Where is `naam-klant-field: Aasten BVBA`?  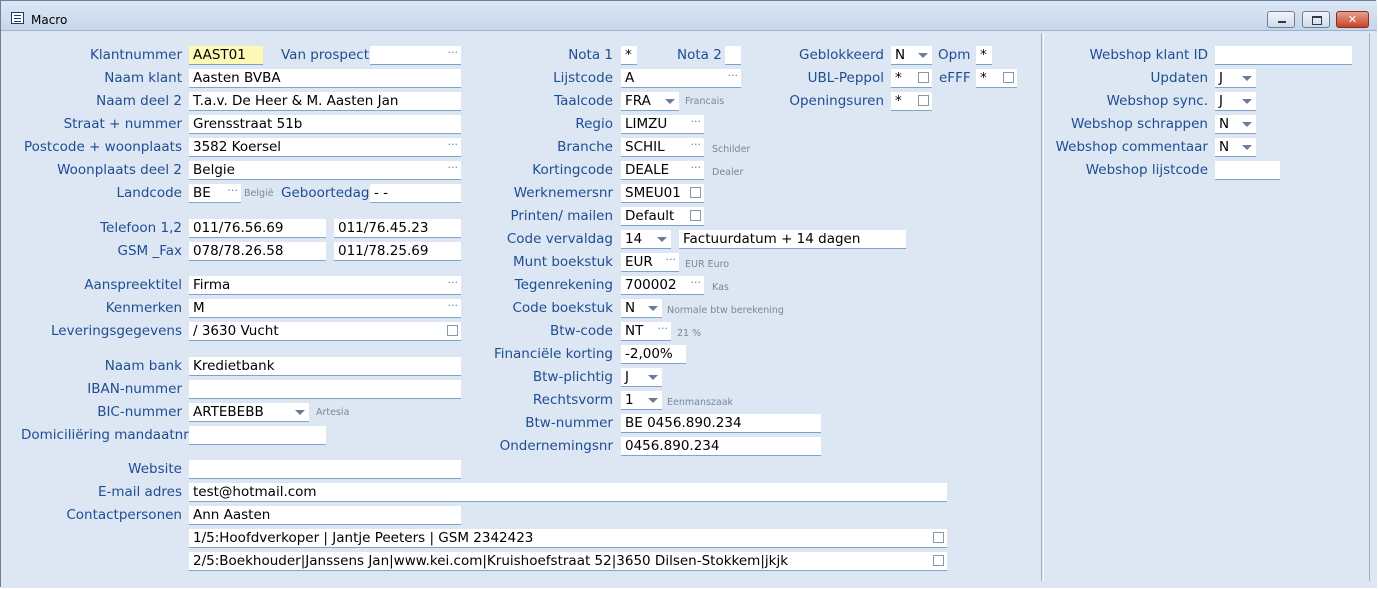
naam-klant-field: Aasten BVBA is located at coordinates (325, 78).